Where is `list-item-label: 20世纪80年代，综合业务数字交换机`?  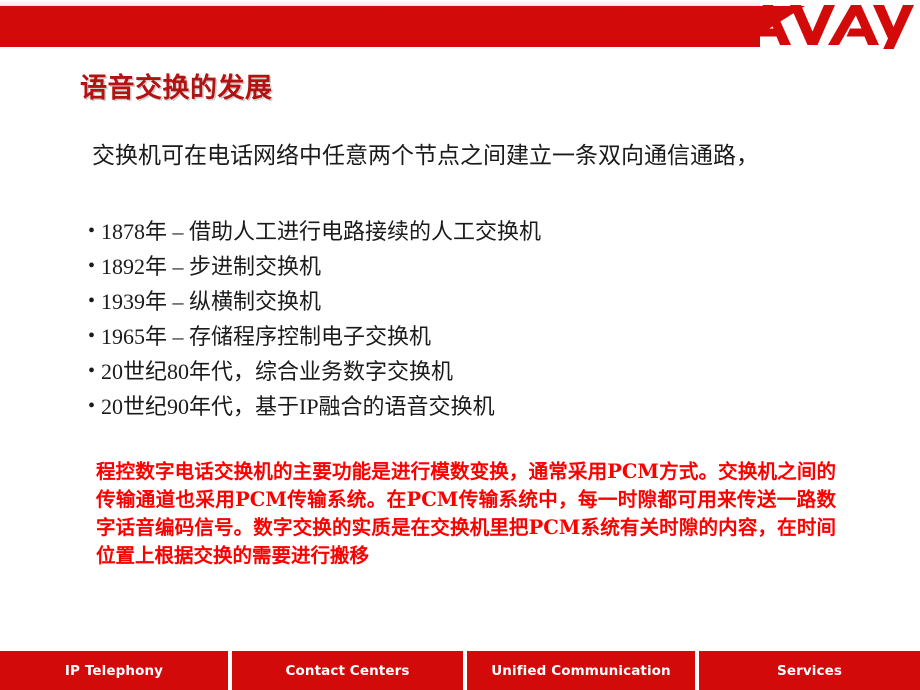
list-item-label: 20世纪80年代，综合业务数字交换机 is located at coordinates (277, 371).